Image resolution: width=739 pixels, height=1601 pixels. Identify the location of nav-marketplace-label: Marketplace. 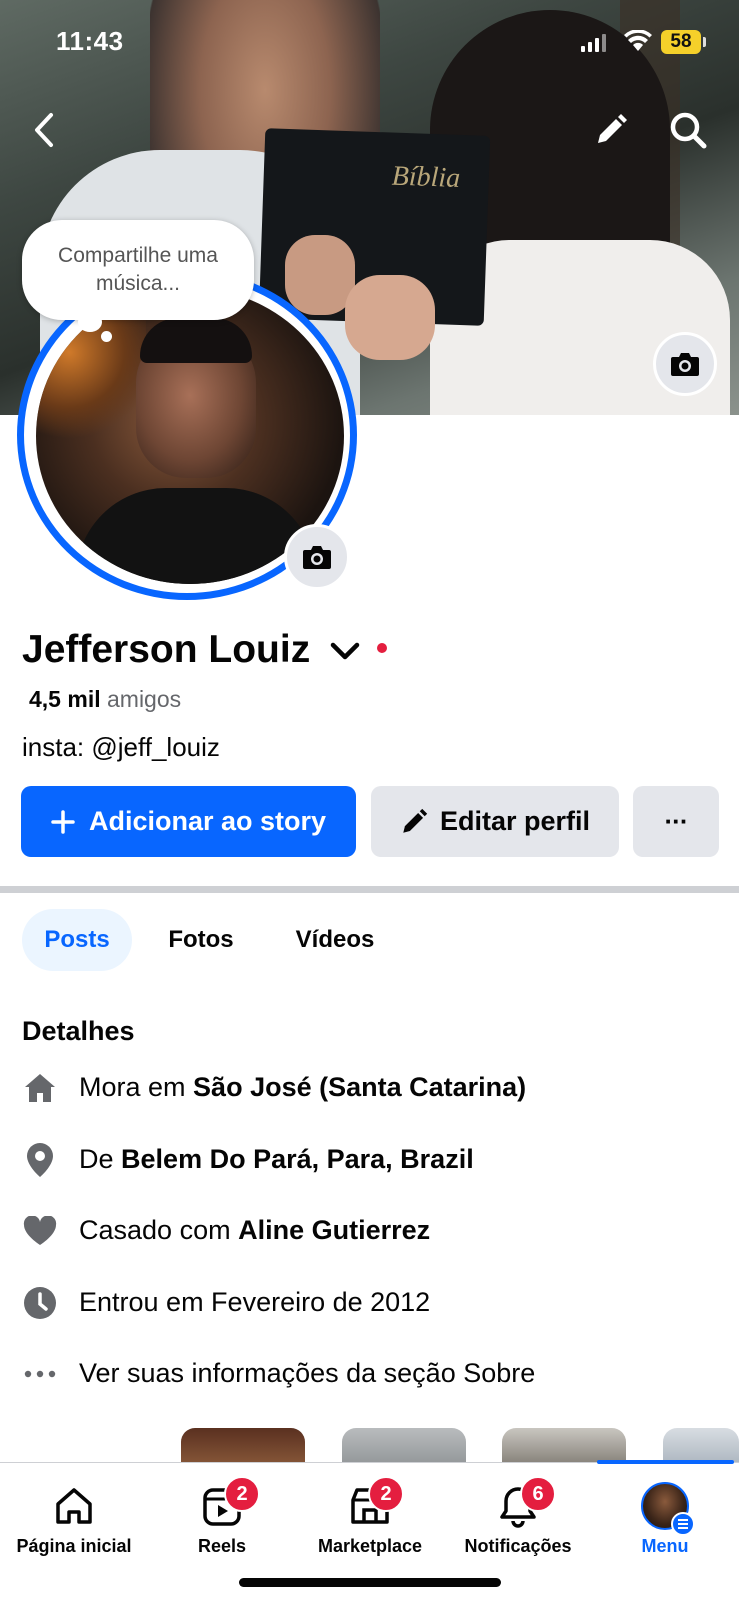
(370, 1546).